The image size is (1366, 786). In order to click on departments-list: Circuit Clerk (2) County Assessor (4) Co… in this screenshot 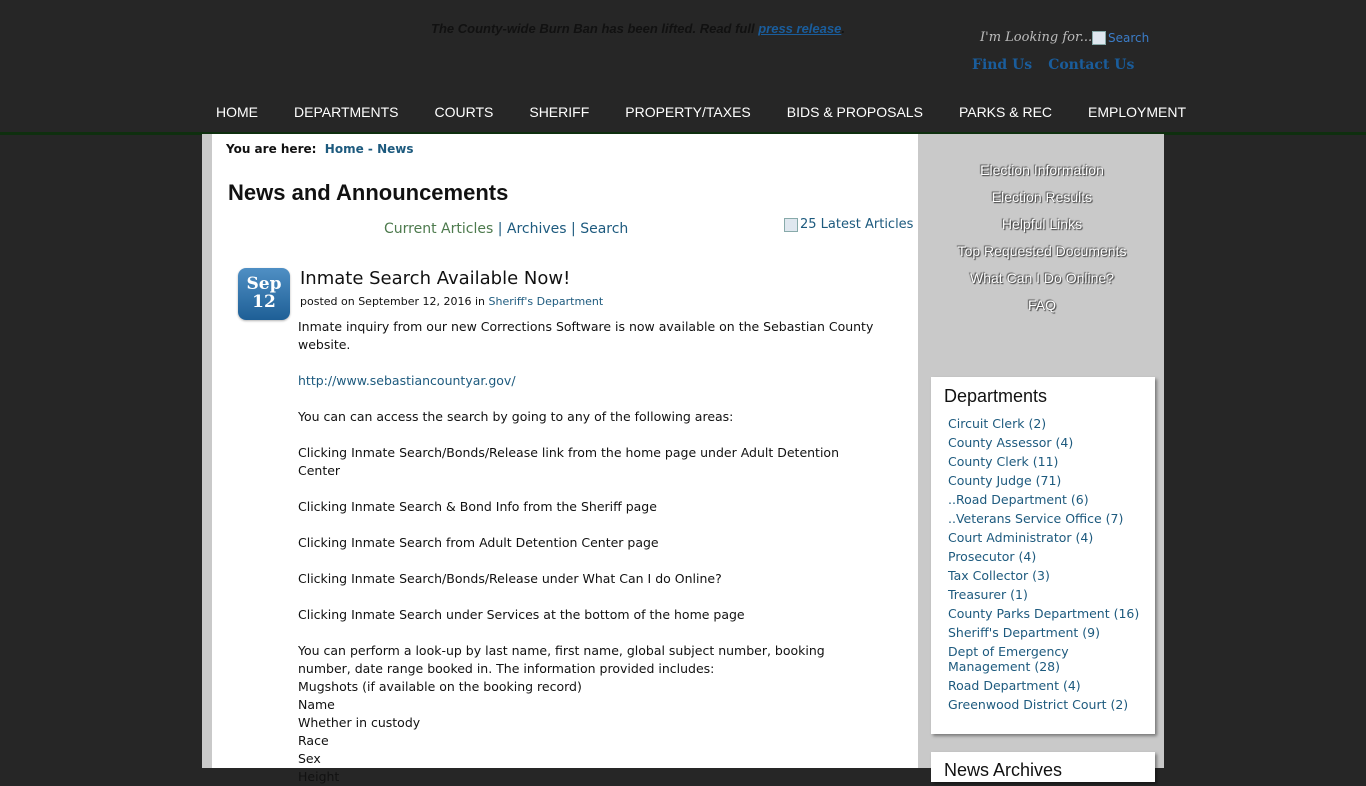, I will do `click(1048, 566)`.